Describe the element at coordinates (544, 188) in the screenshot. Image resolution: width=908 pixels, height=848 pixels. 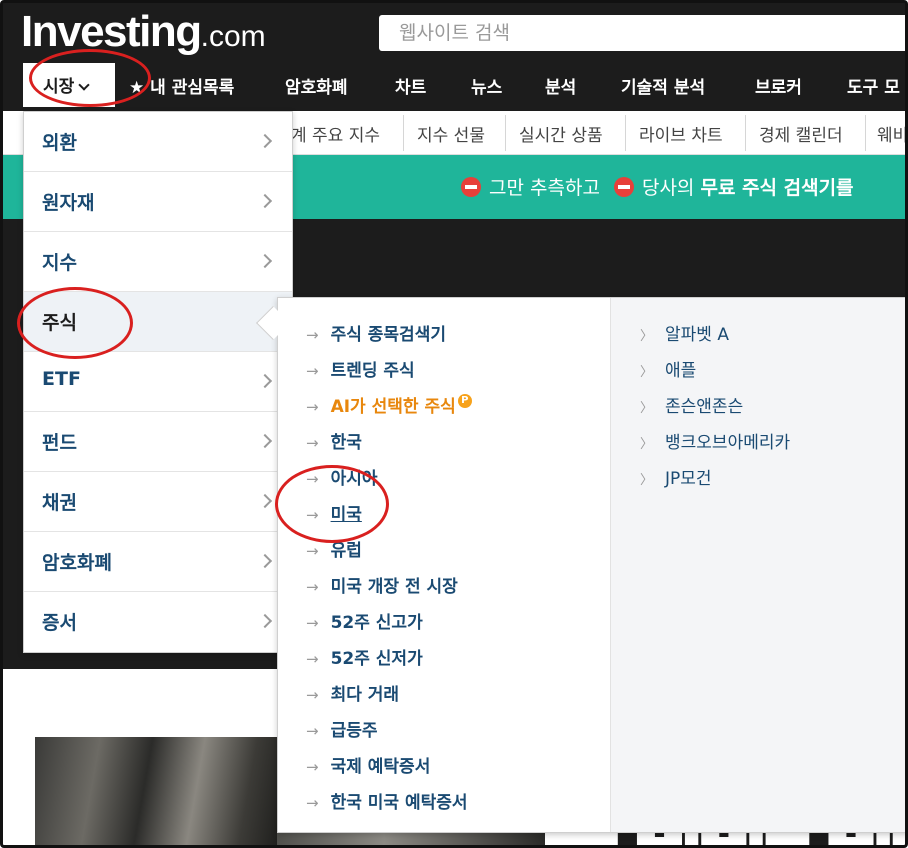
I see `banner-part1: 그만 추측하고` at that location.